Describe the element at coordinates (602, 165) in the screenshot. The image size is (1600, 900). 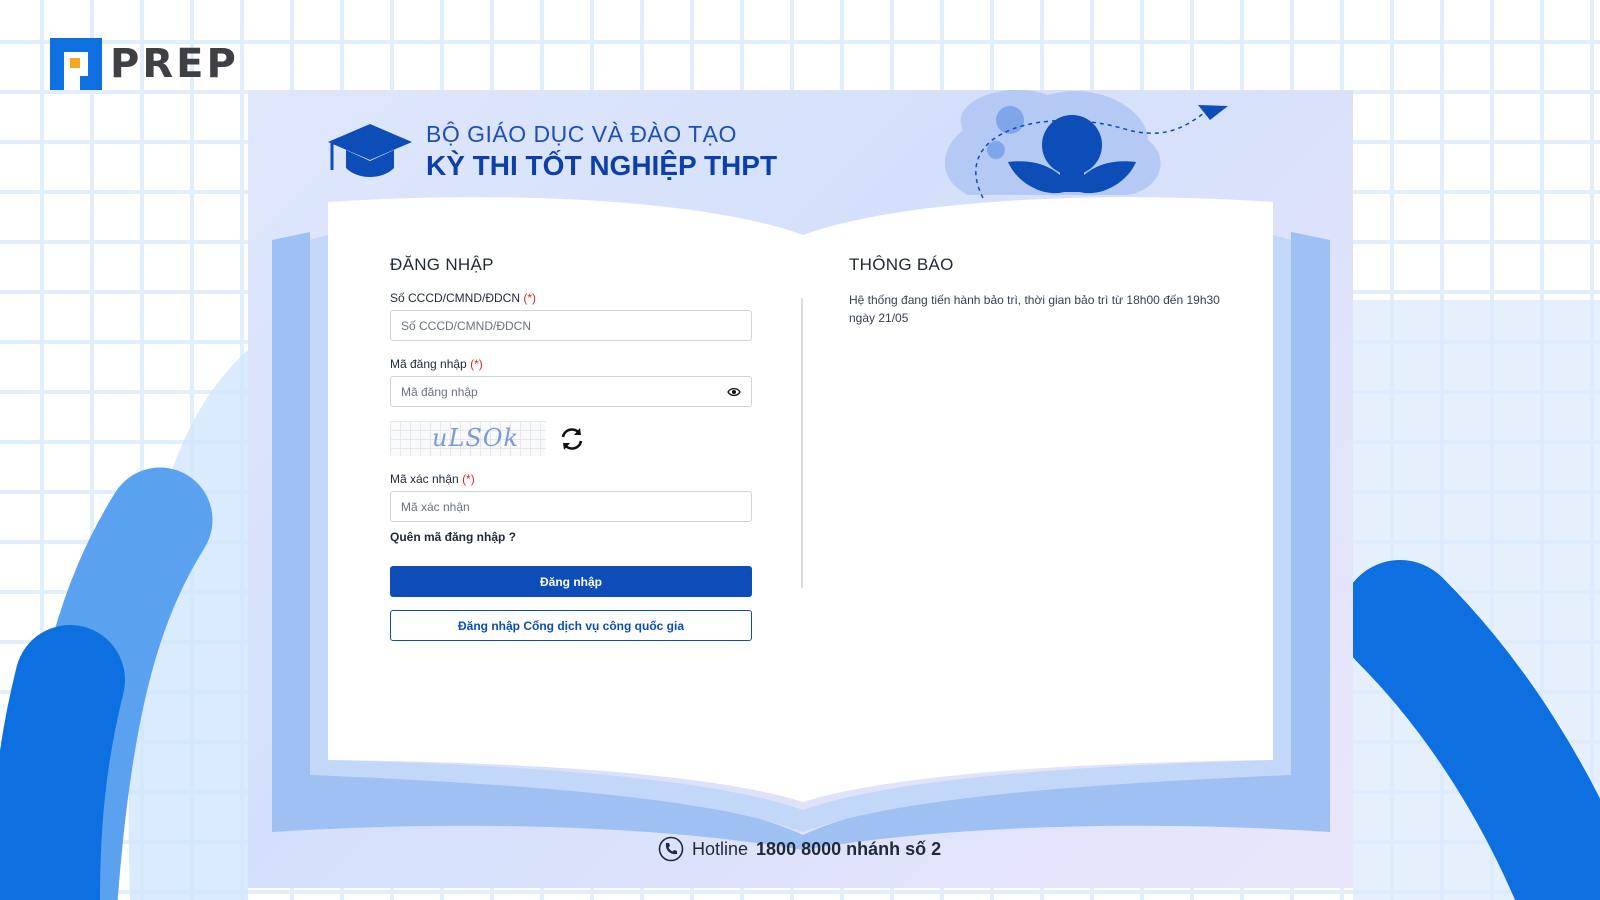
I see `exam-name: KỲ THI TỐT NGHIỆP THPT` at that location.